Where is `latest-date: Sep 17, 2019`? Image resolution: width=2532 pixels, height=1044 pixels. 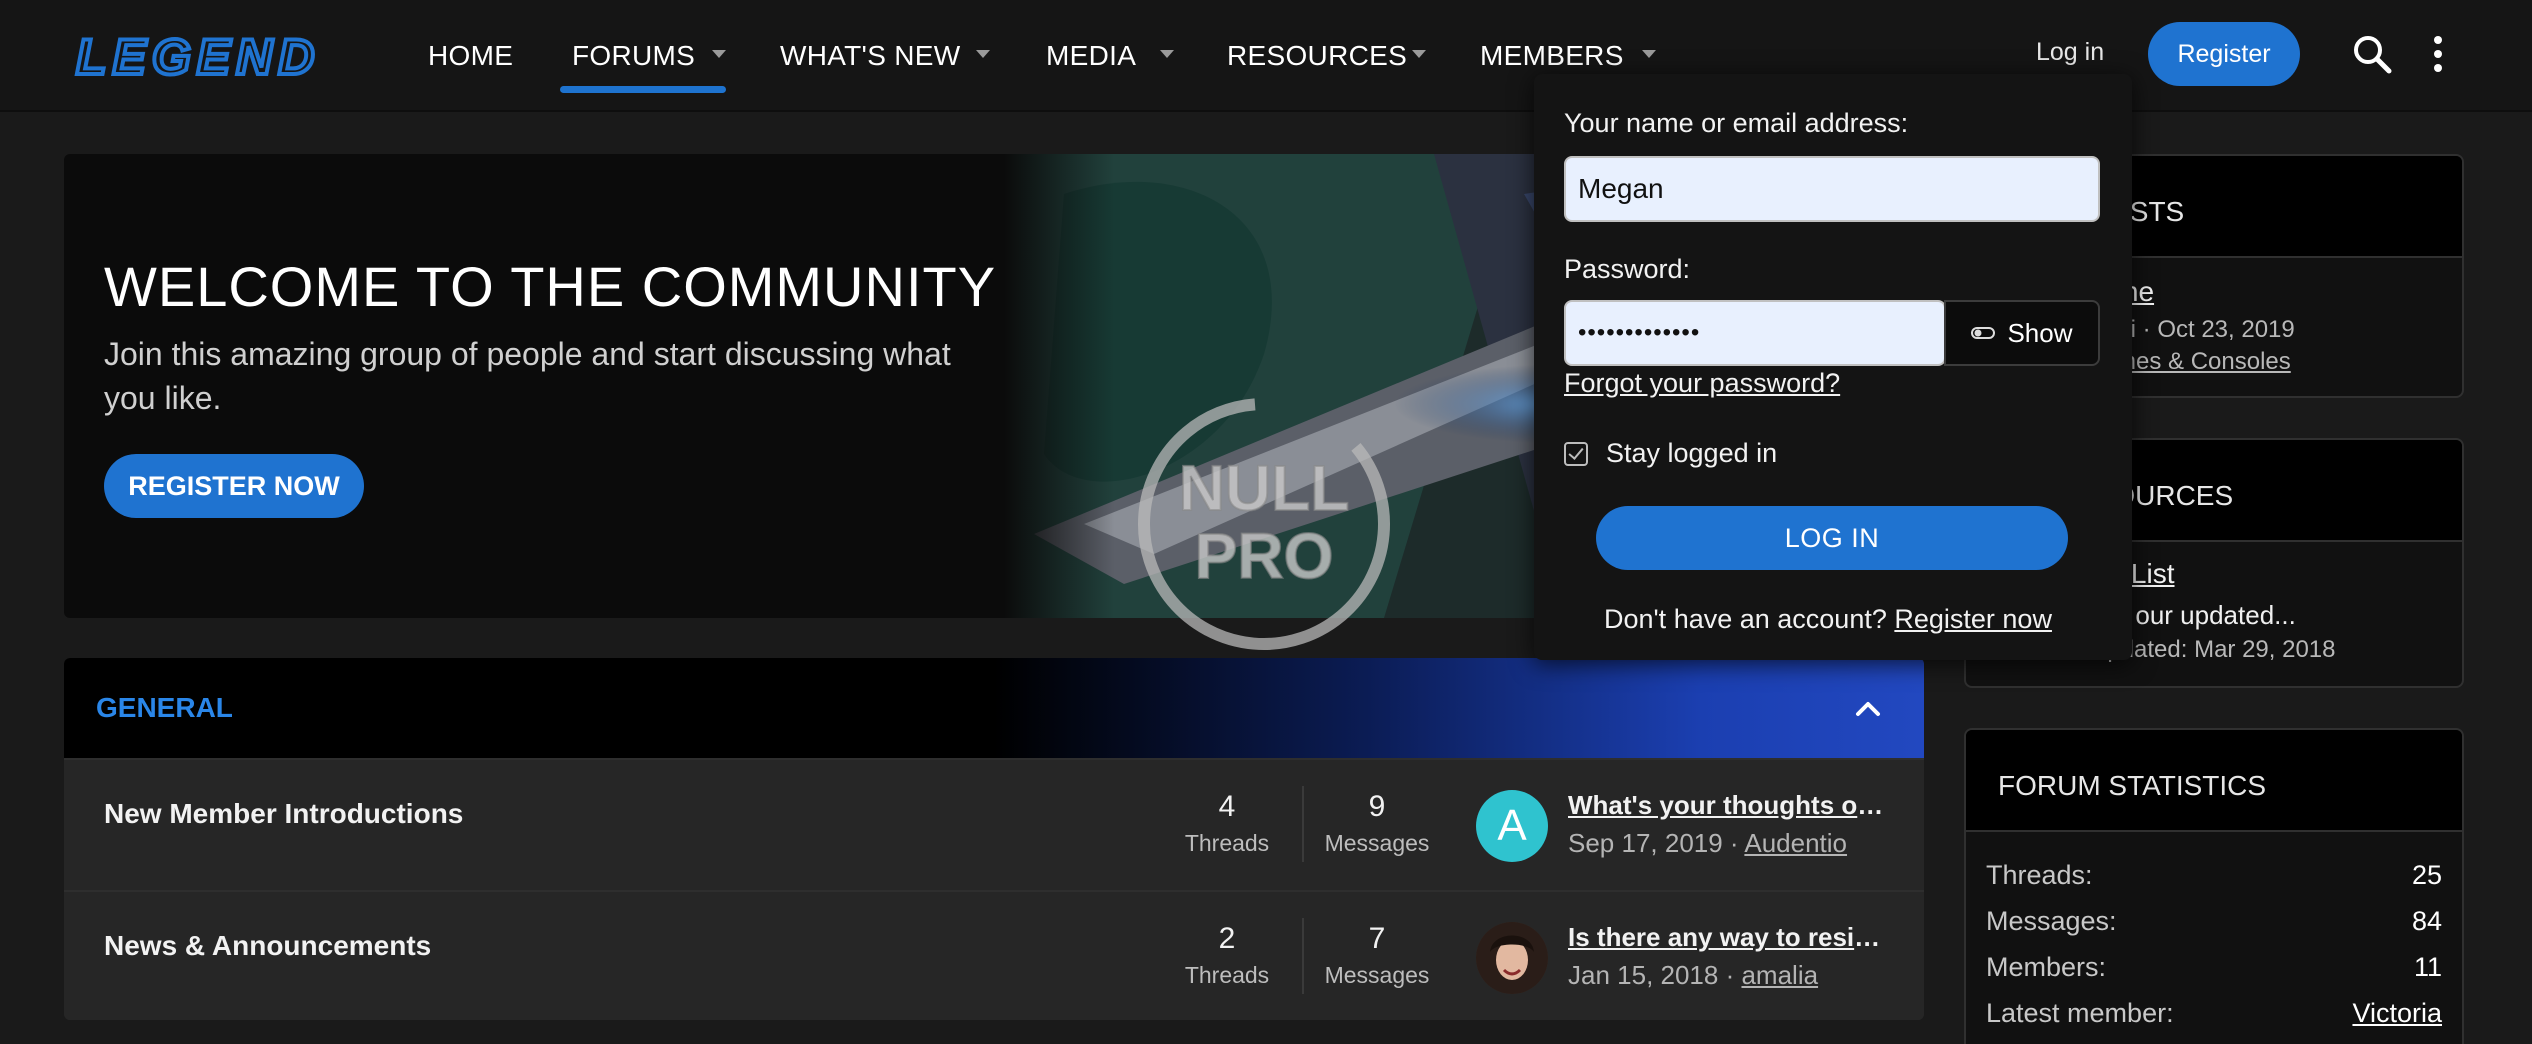
latest-date: Sep 17, 2019 is located at coordinates (1645, 843).